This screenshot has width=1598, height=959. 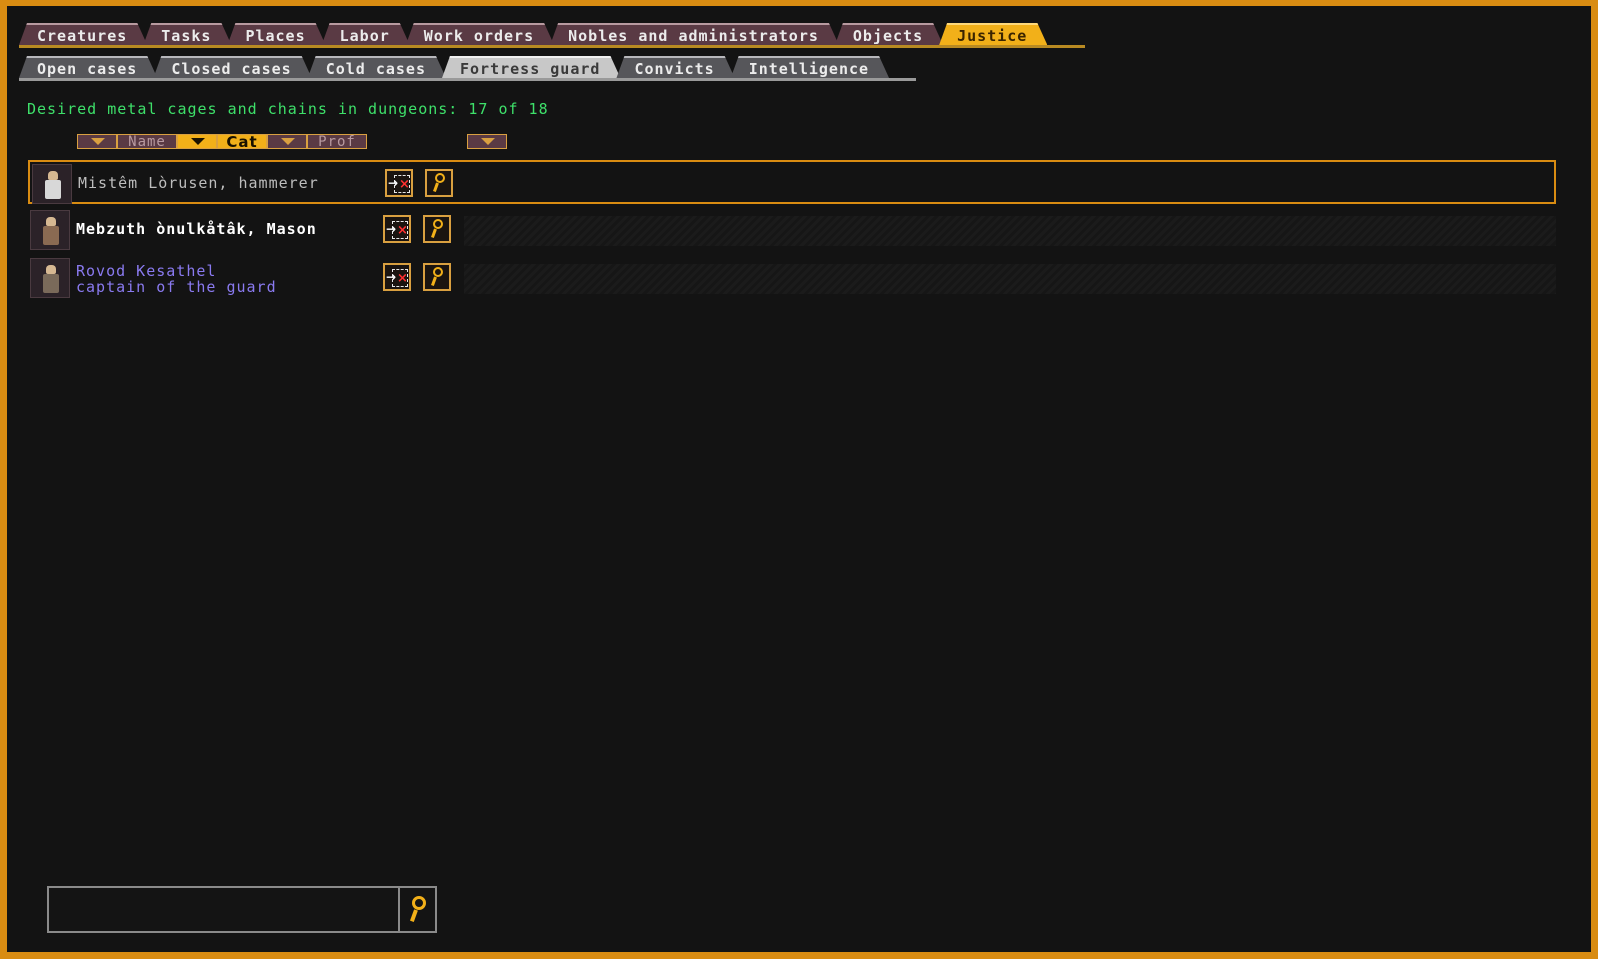 I want to click on sort-bar: Name Cat Prof, so click(x=222, y=141).